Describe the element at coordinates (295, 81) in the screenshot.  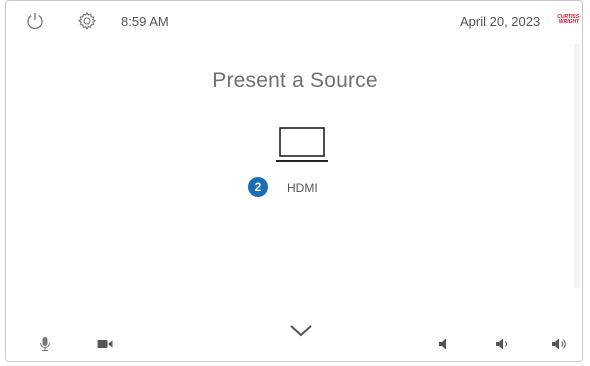
I see `page-title: Present a Source` at that location.